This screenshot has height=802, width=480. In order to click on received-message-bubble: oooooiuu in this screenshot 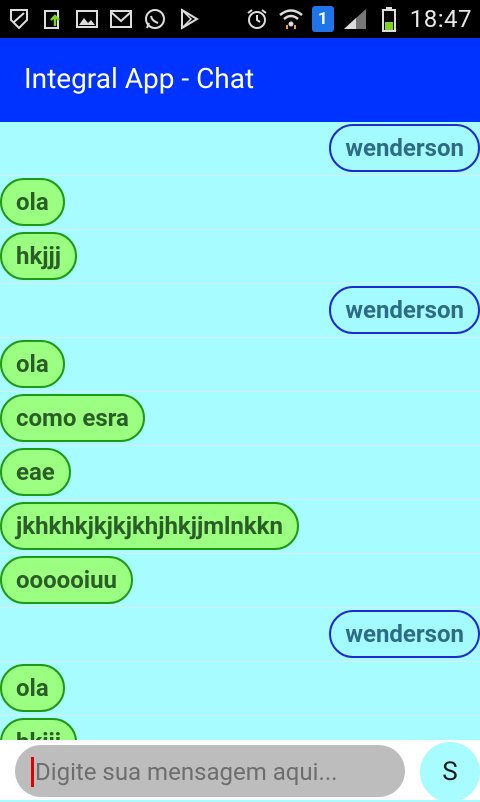, I will do `click(66, 580)`.